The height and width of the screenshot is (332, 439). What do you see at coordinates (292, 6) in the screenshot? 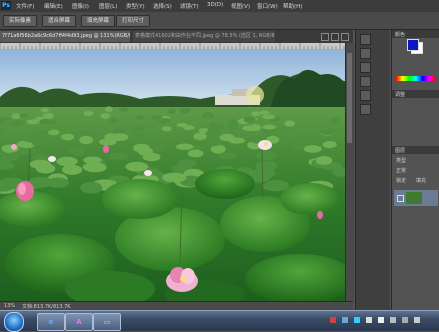
I see `menu-help: 帮助(H)` at bounding box center [292, 6].